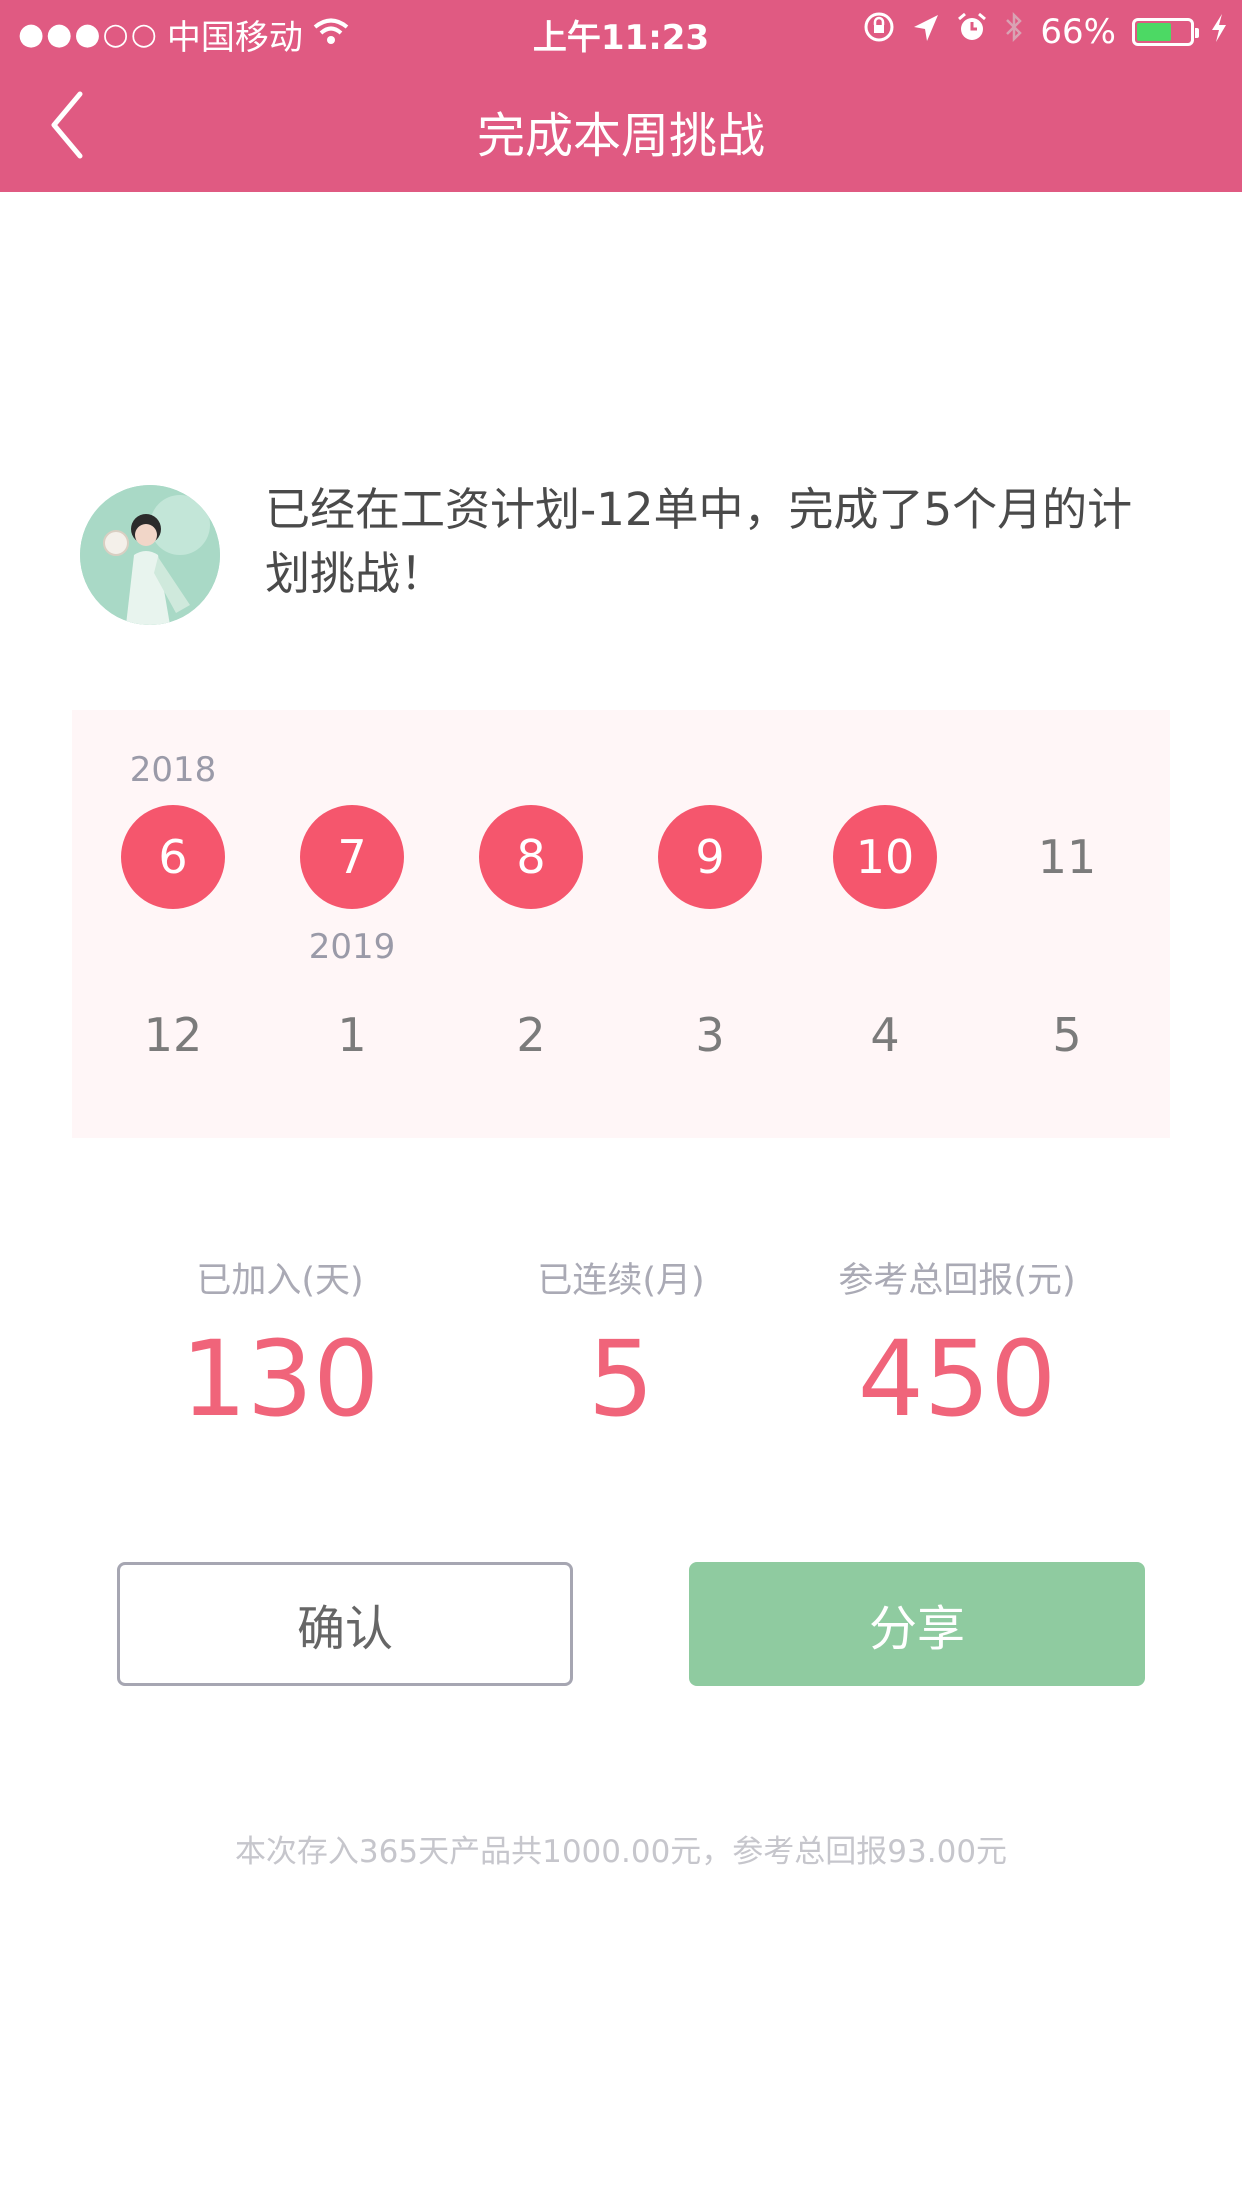  Describe the element at coordinates (957, 1379) in the screenshot. I see `stat-value-total-return: 450` at that location.